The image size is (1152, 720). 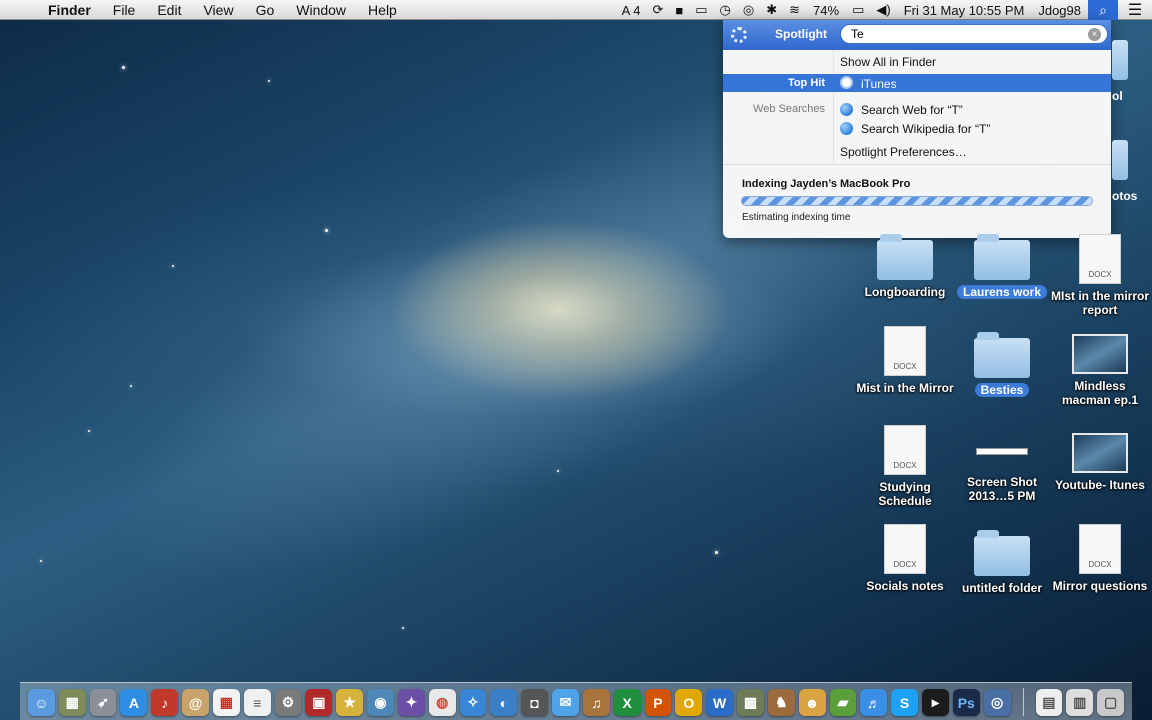 I want to click on downloads-icon: ◎, so click(x=997, y=702).